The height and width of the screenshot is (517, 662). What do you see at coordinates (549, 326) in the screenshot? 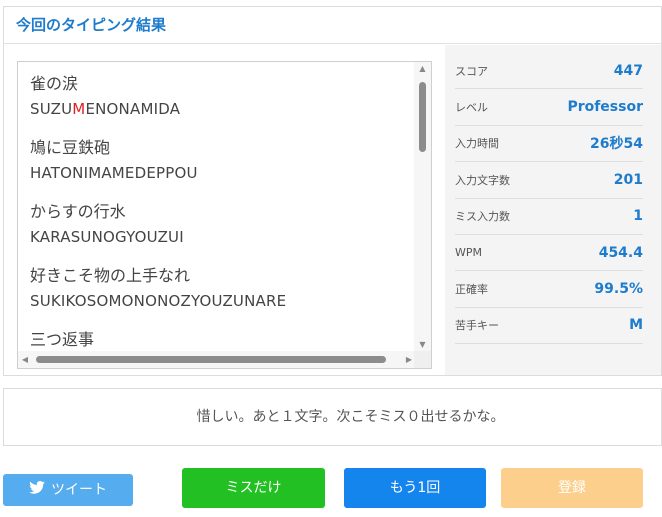
I see `stat-weak-key: 苦手キー M` at bounding box center [549, 326].